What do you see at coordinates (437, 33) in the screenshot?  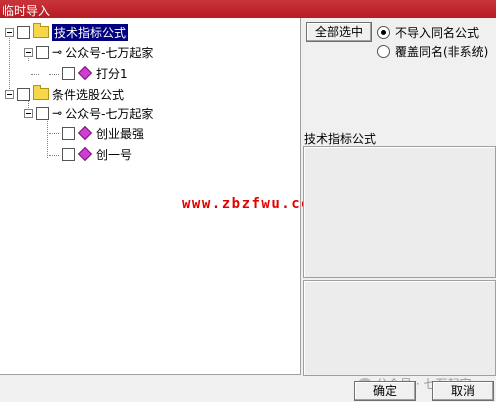 I see `radio-label: 不导入同名公式` at bounding box center [437, 33].